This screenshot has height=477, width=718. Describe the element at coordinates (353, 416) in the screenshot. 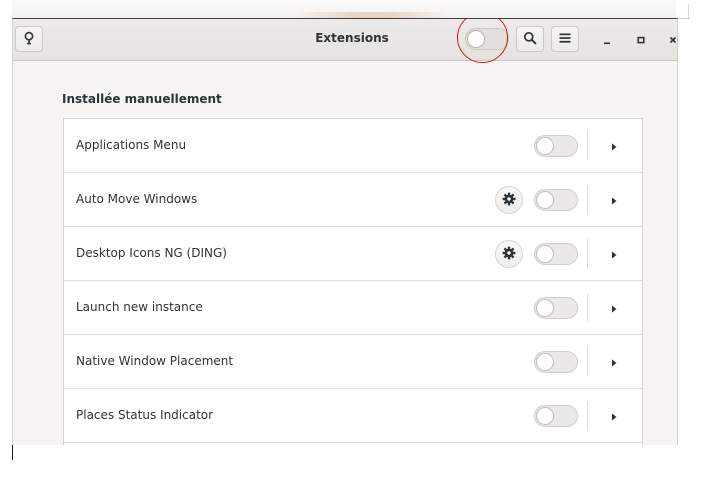

I see `extension-row-places-status-indicator: Places Status Indicator` at that location.